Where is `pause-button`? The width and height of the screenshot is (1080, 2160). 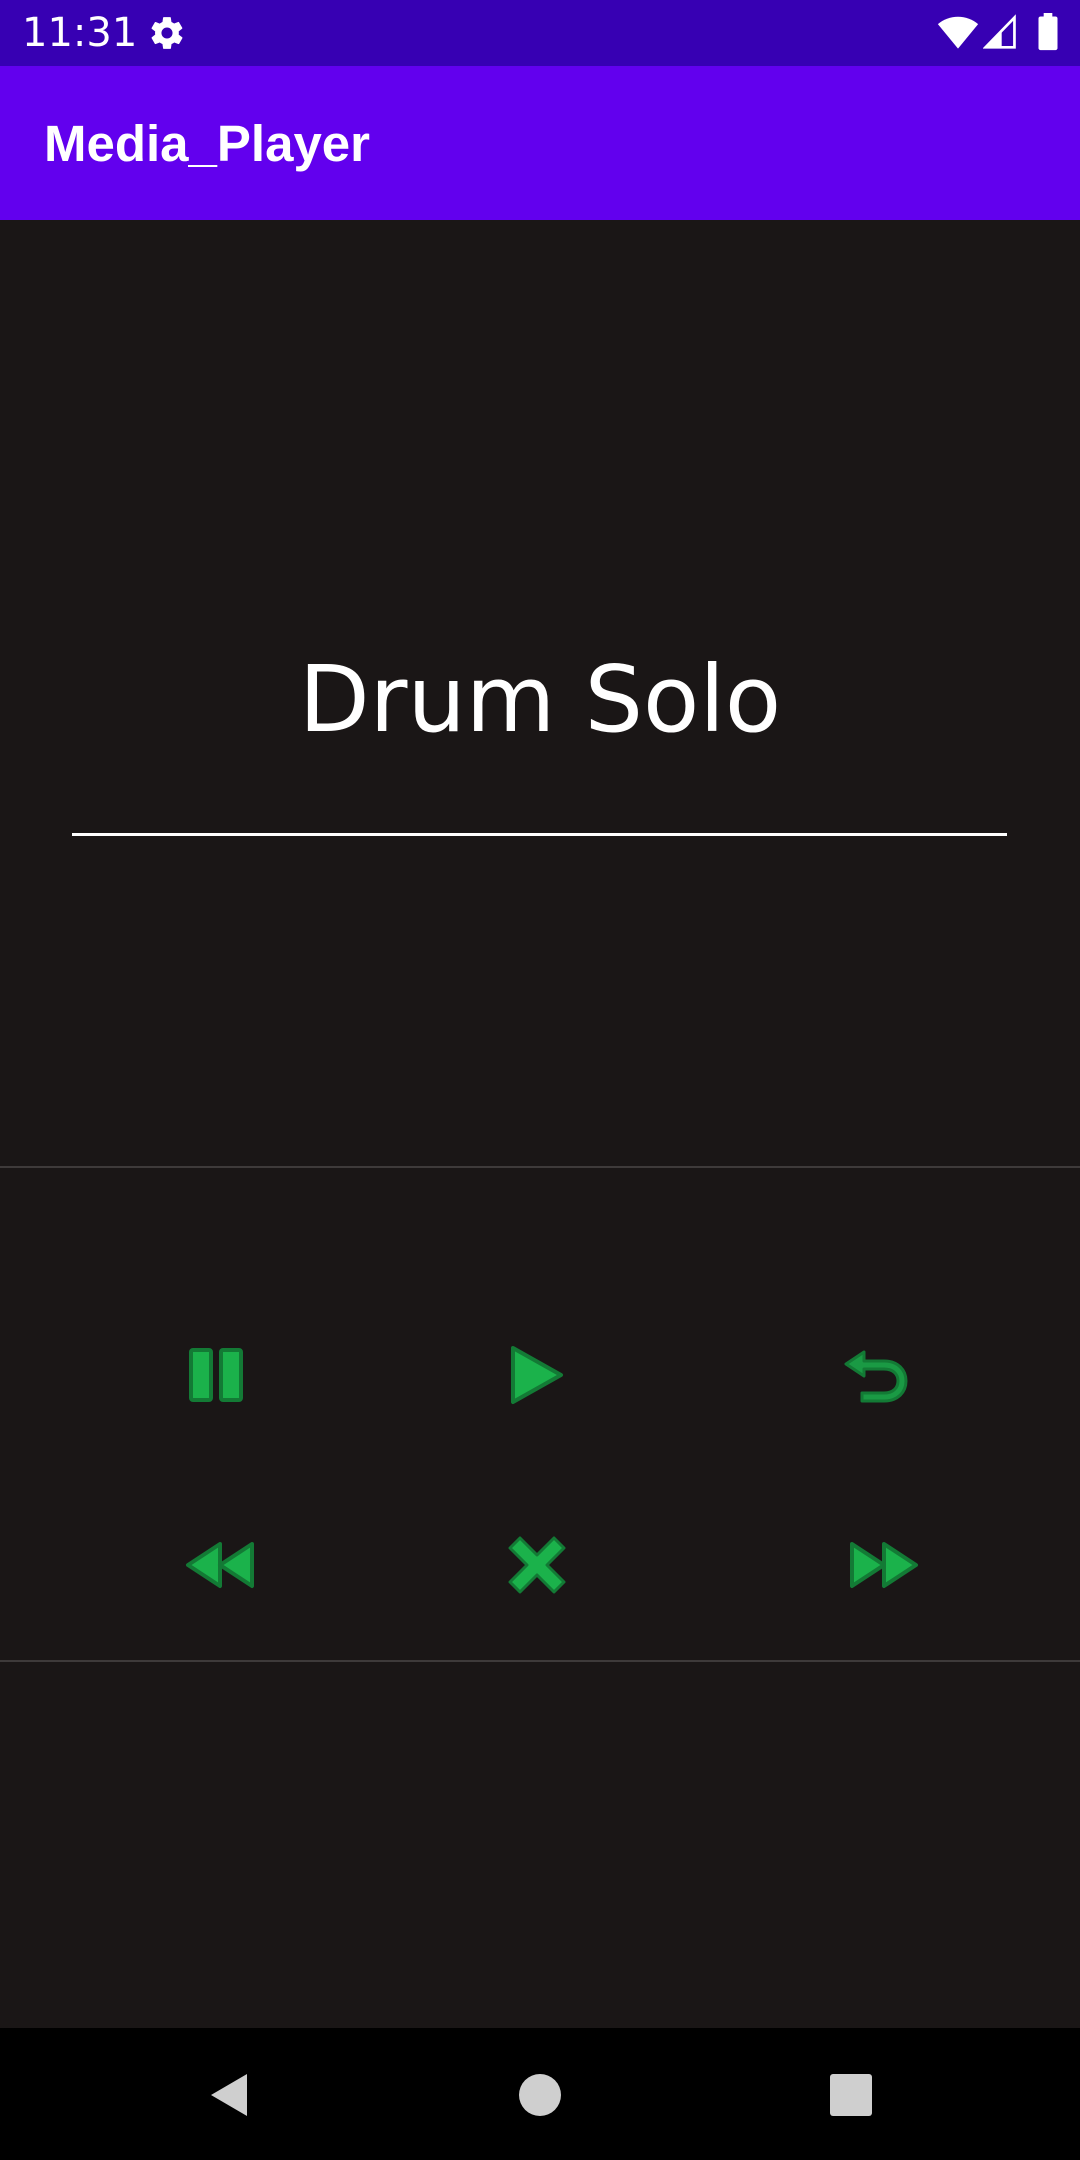 pause-button is located at coordinates (217, 1375).